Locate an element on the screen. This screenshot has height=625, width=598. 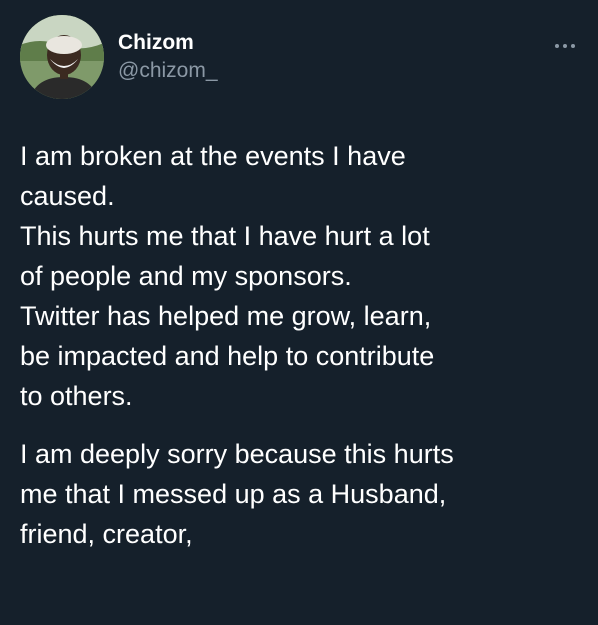
author-info: Chizom @chizom_ is located at coordinates (168, 58).